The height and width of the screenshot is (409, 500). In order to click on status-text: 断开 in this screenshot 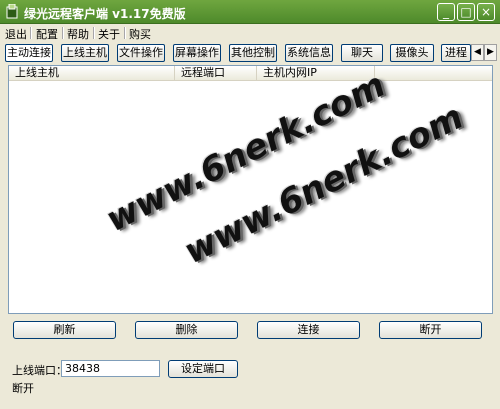, I will do `click(23, 388)`.